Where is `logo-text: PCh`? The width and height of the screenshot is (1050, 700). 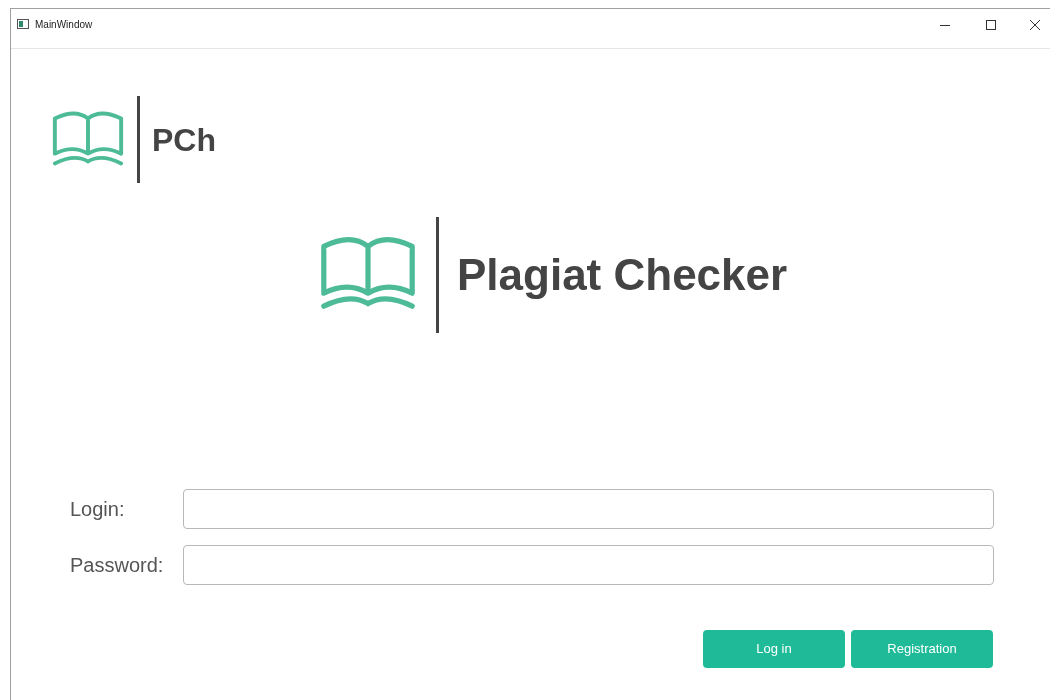
logo-text: PCh is located at coordinates (184, 140).